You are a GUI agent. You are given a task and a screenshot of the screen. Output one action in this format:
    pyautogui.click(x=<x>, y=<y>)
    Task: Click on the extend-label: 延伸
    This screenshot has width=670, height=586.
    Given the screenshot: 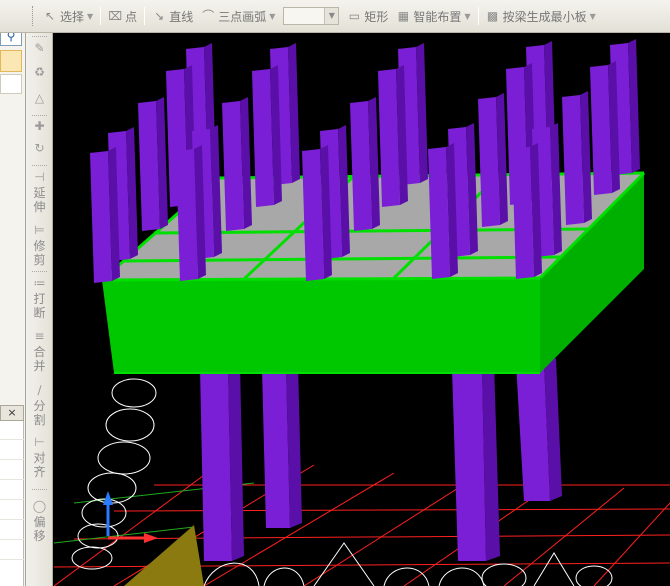 What is the action you would take?
    pyautogui.click(x=39, y=200)
    